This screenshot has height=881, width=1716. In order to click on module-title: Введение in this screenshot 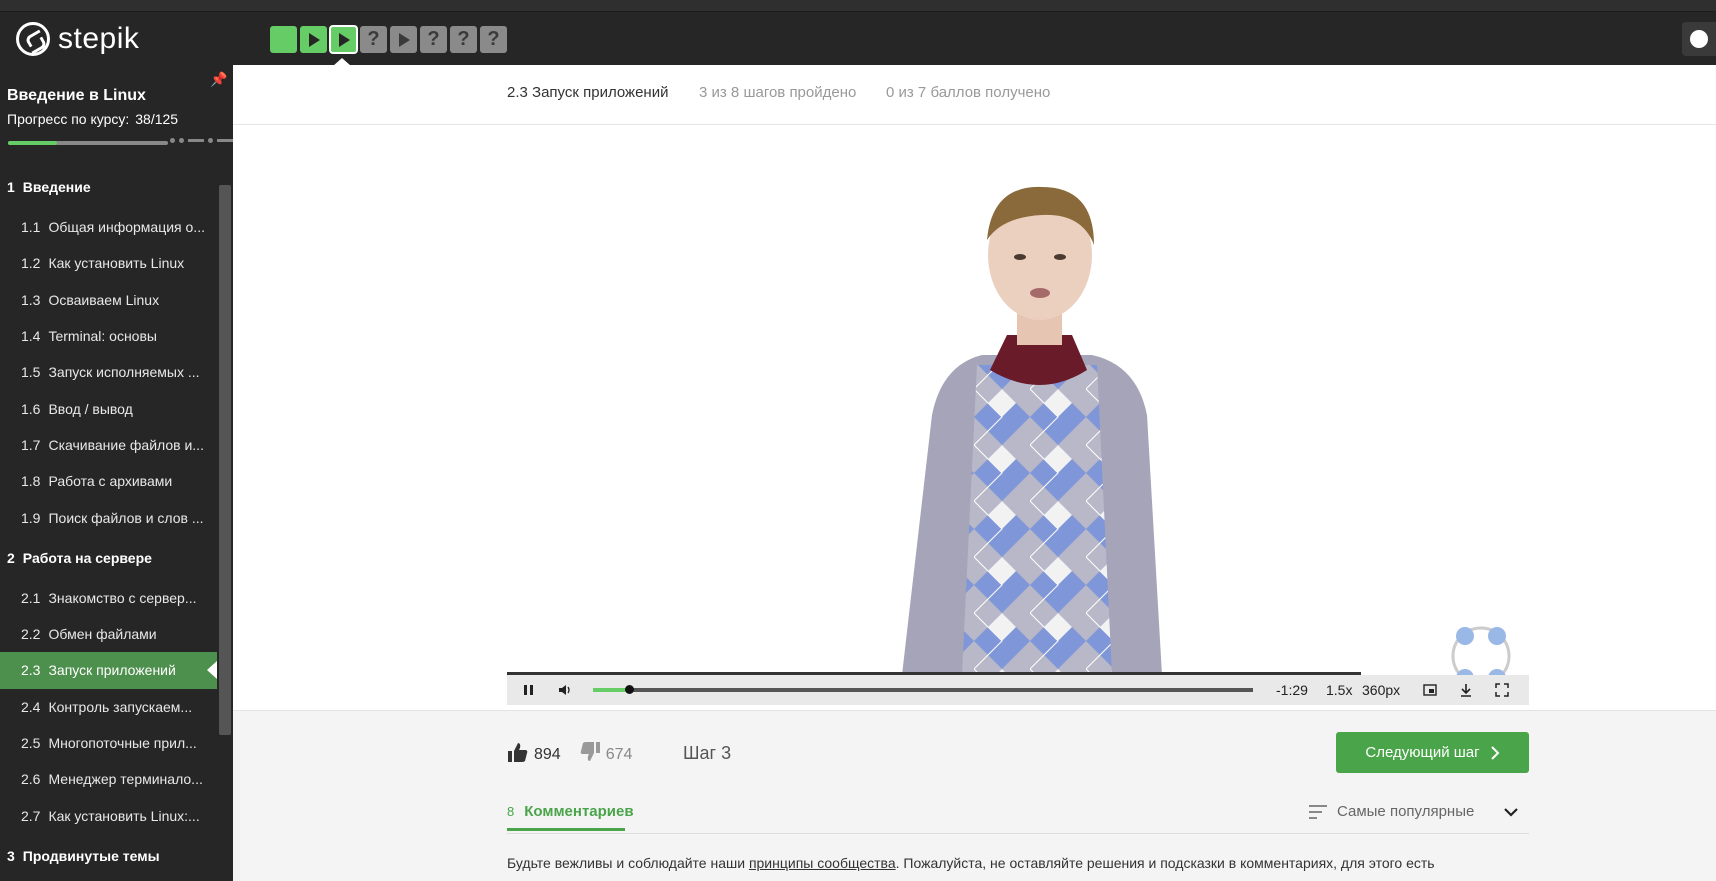, I will do `click(56, 187)`.